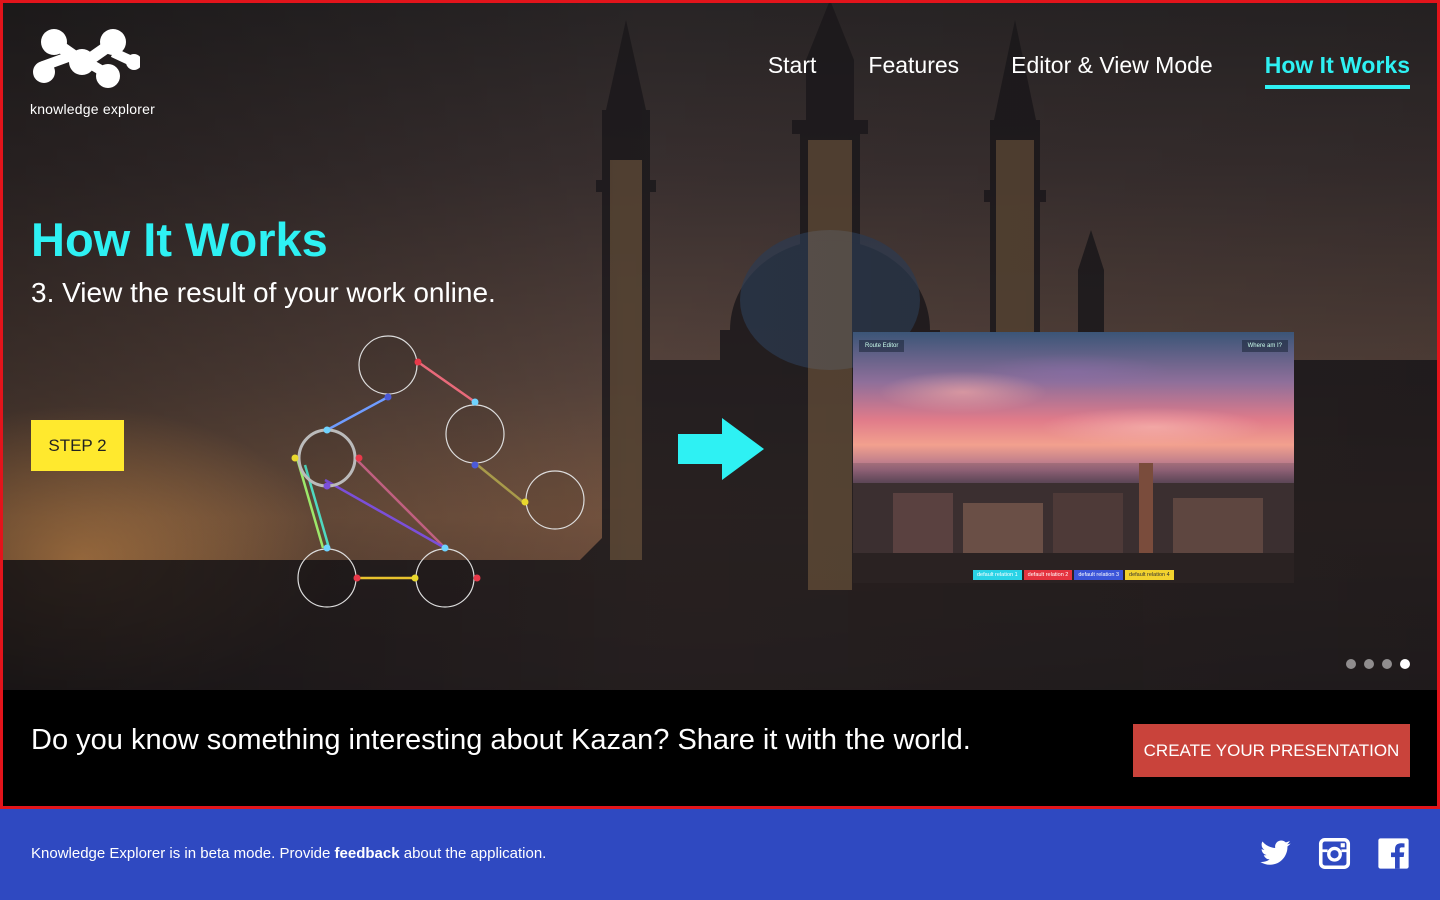  Describe the element at coordinates (263, 292) in the screenshot. I see `hero-subtitle: 3. View the result of your work online.` at that location.